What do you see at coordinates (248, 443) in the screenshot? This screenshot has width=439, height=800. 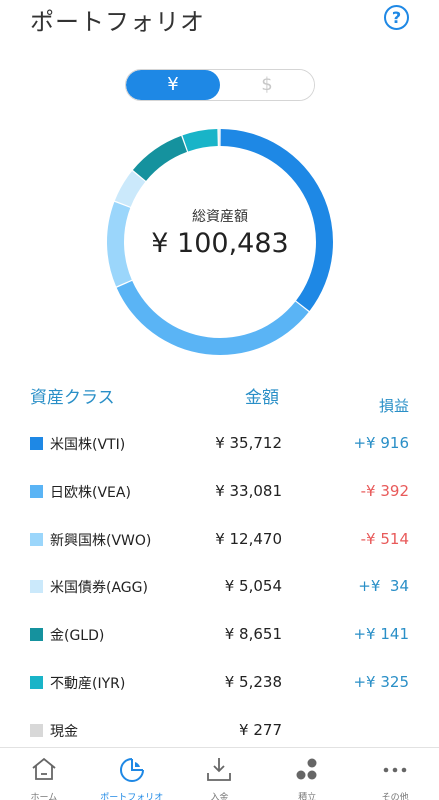 I see `asset-amount: ¥ 35,712` at bounding box center [248, 443].